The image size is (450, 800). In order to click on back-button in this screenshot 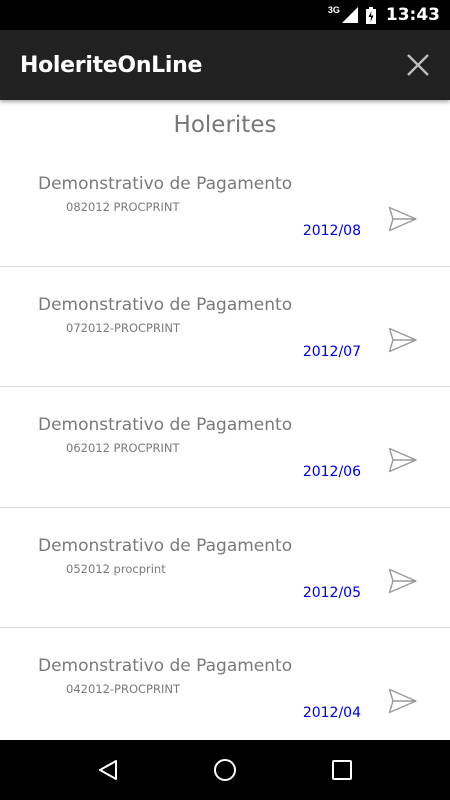, I will do `click(108, 770)`.